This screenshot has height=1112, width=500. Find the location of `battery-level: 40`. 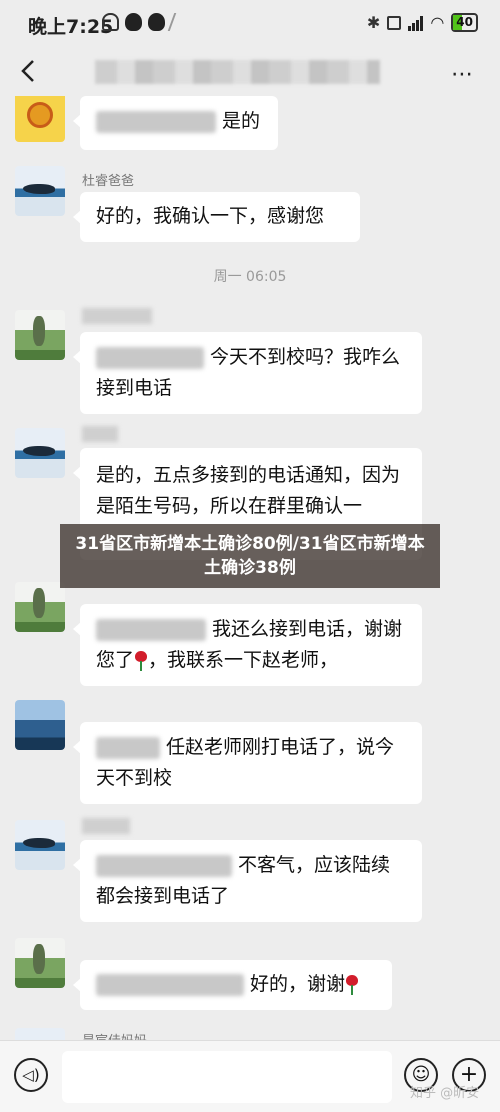

battery-level: 40 is located at coordinates (464, 22).